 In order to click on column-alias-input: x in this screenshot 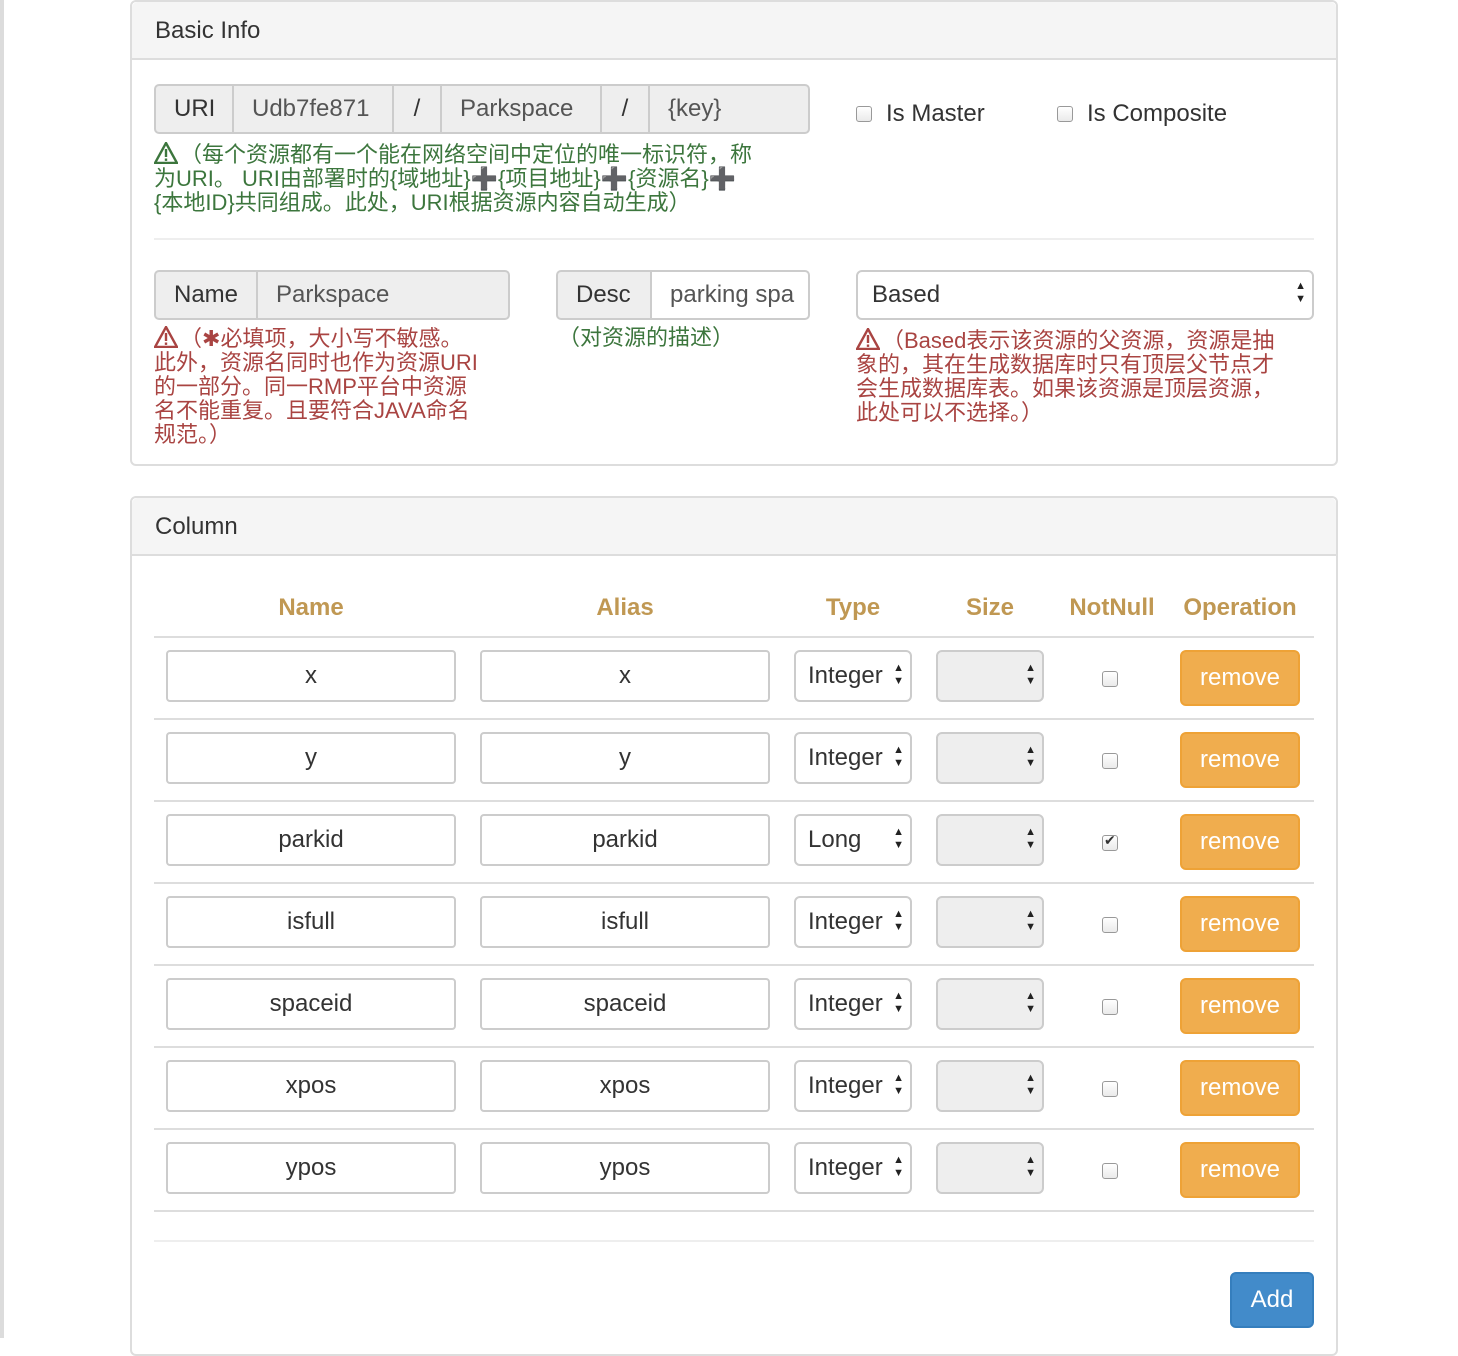, I will do `click(625, 676)`.